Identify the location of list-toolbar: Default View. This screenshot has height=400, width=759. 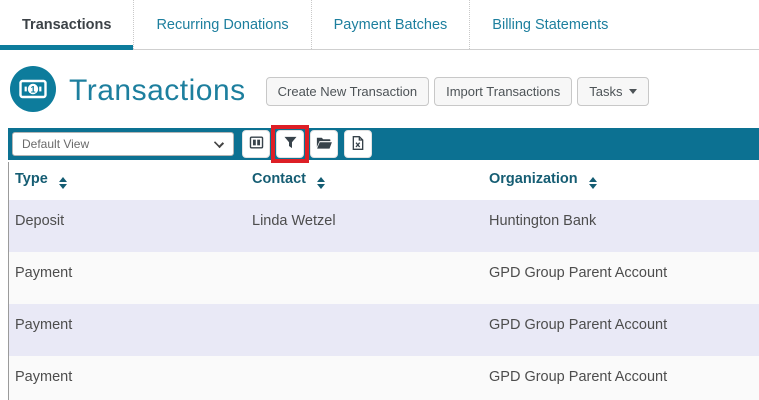
(383, 144).